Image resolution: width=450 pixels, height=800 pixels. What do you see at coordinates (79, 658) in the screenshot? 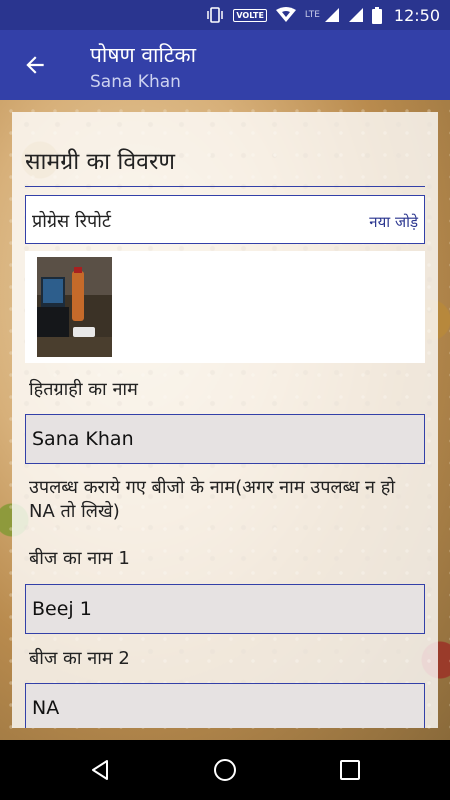
I see `seed-2-label: बीज का नाम 2` at bounding box center [79, 658].